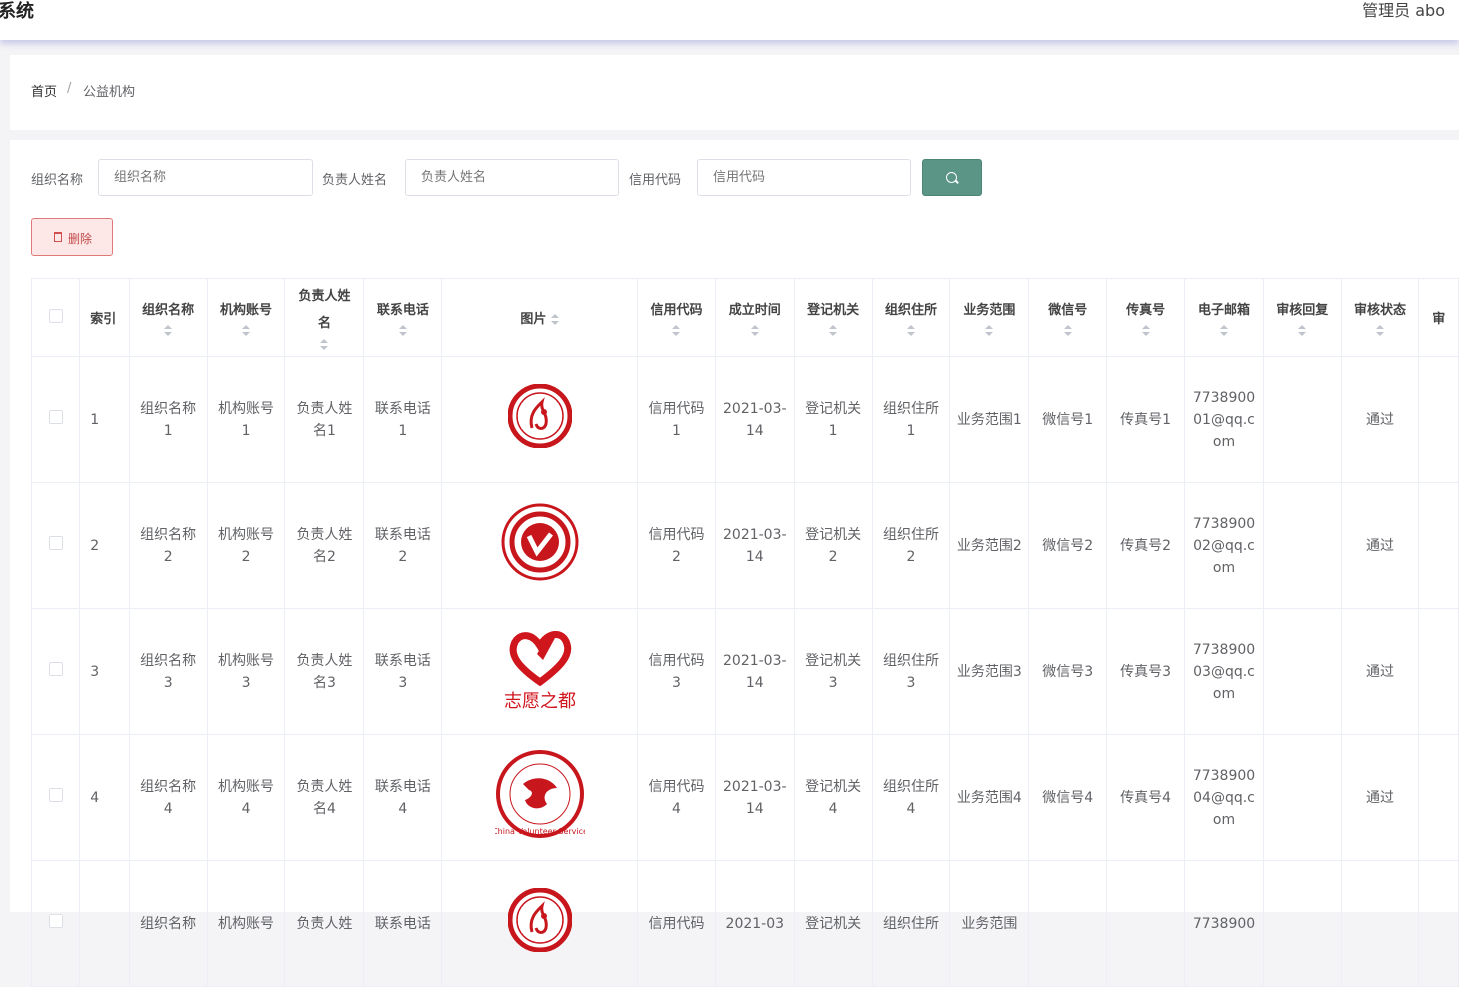  I want to click on row-index, so click(104, 923).